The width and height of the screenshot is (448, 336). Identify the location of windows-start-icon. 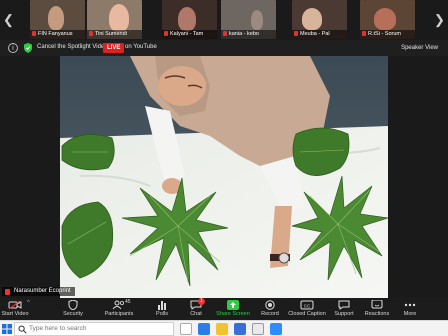
(7, 329).